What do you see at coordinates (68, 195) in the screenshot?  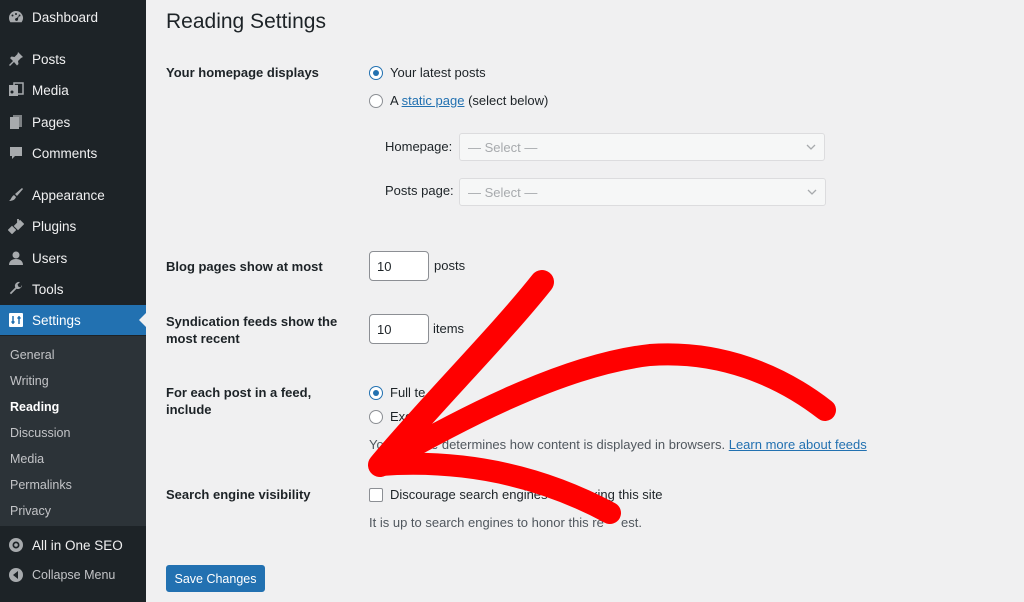 I see `menu-label: Appearance` at bounding box center [68, 195].